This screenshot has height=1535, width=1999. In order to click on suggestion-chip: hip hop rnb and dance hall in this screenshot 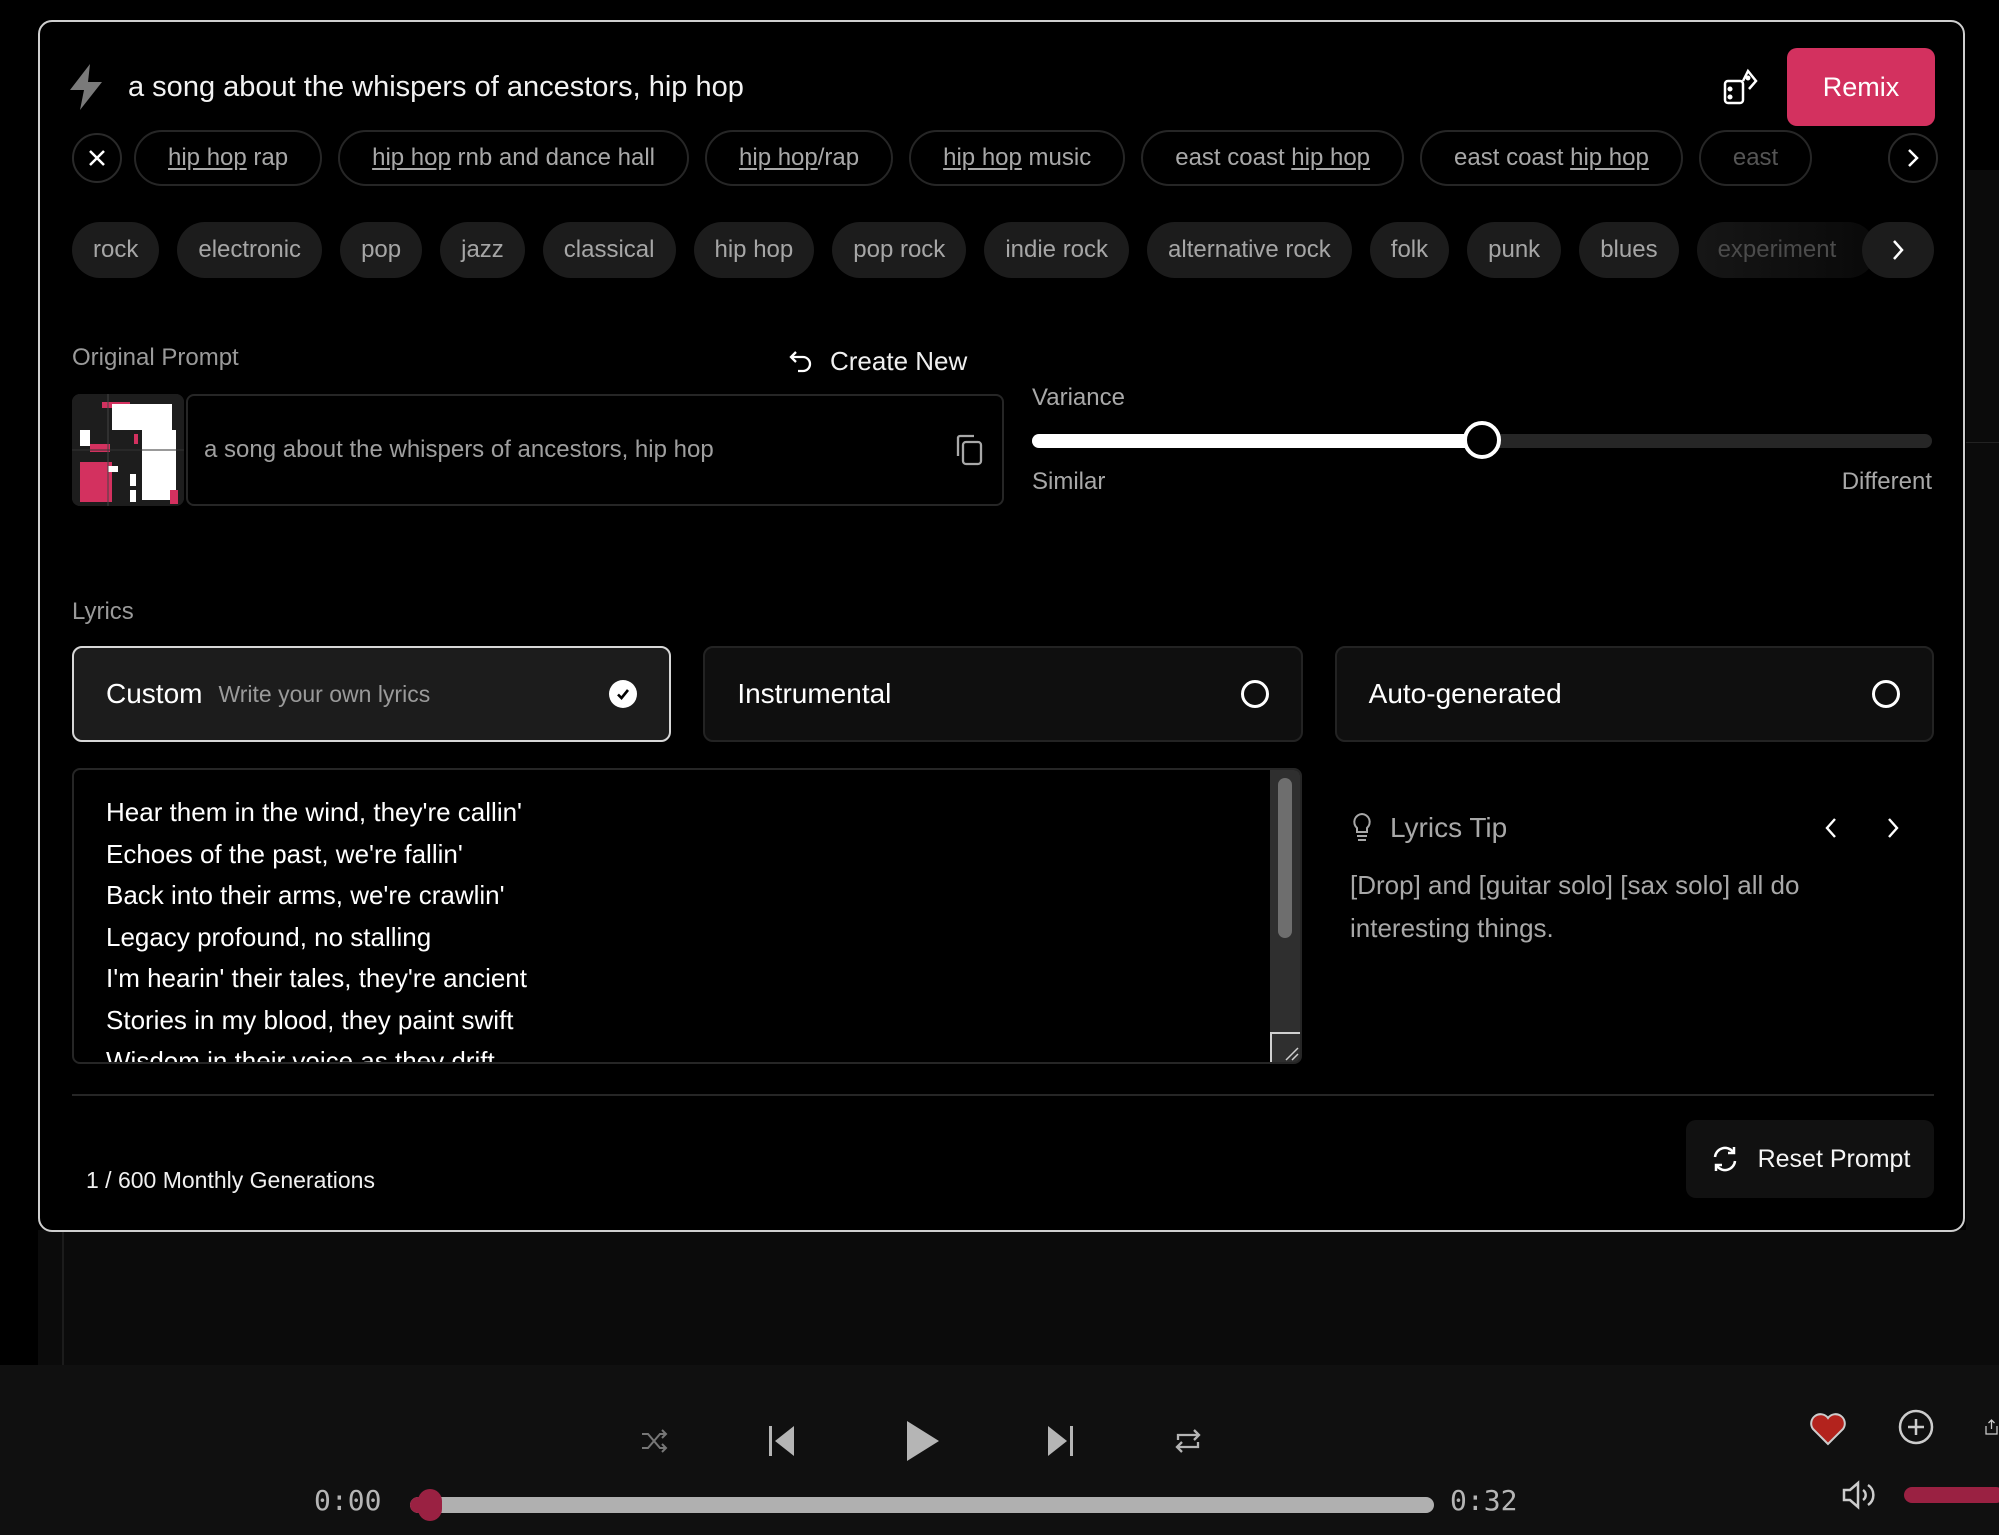, I will do `click(514, 158)`.